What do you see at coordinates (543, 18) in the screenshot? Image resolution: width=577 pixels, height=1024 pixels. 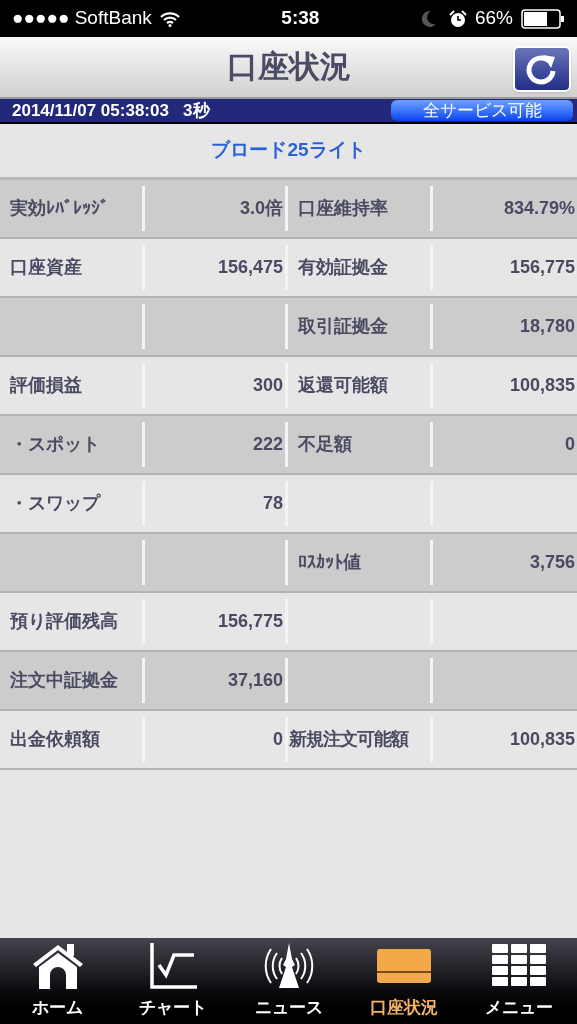 I see `battery-icon` at bounding box center [543, 18].